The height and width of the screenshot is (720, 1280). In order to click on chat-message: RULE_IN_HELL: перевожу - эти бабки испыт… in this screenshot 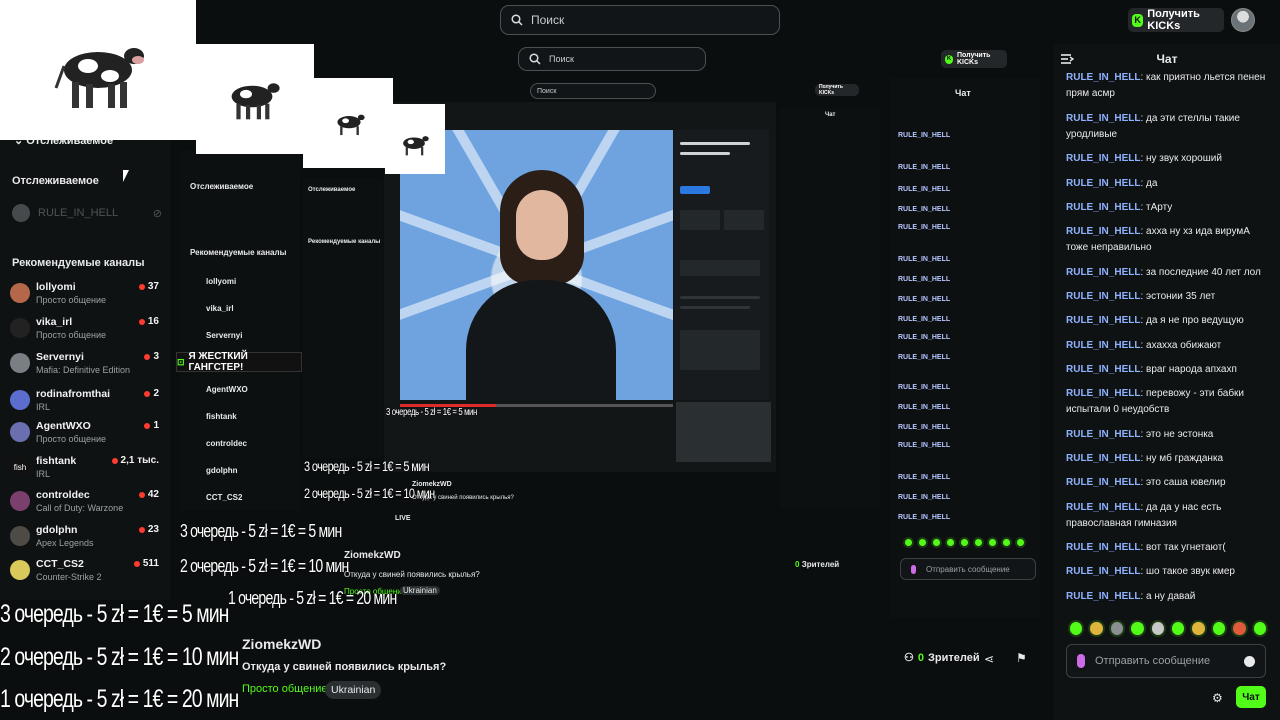, I will do `click(1166, 402)`.